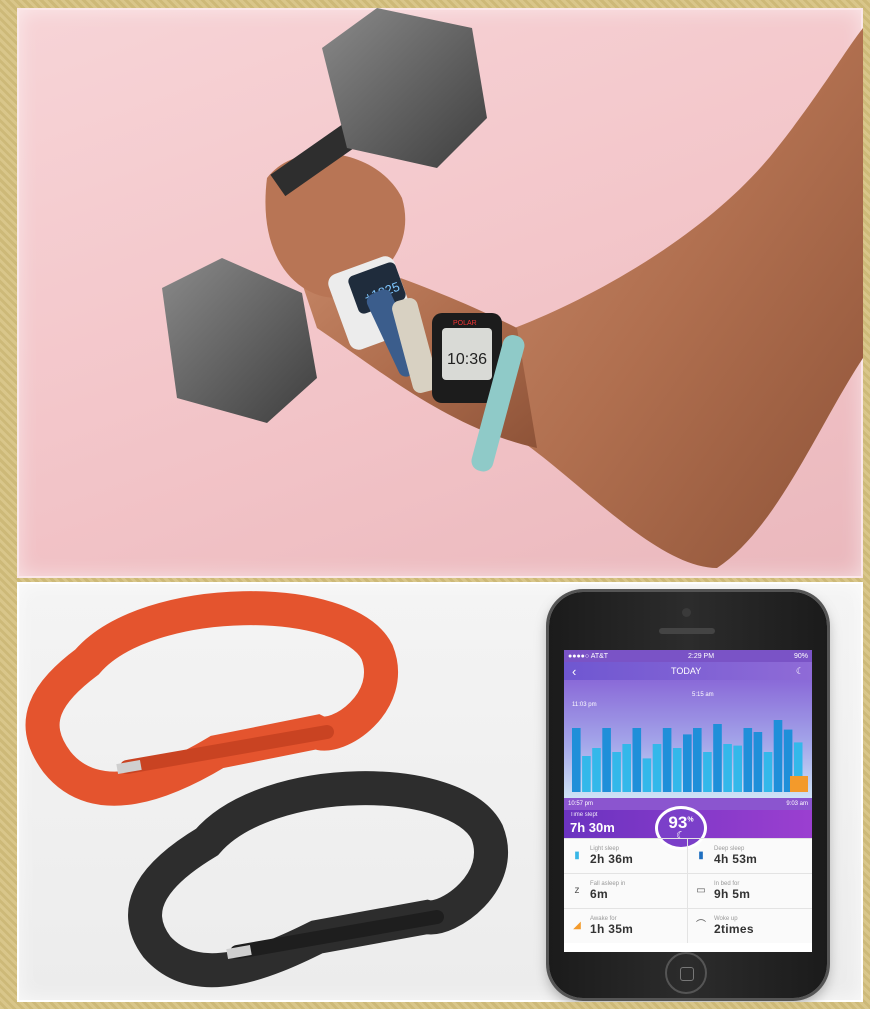  Describe the element at coordinates (581, 804) in the screenshot. I see `bed-time-label: 10:57 pm` at that location.